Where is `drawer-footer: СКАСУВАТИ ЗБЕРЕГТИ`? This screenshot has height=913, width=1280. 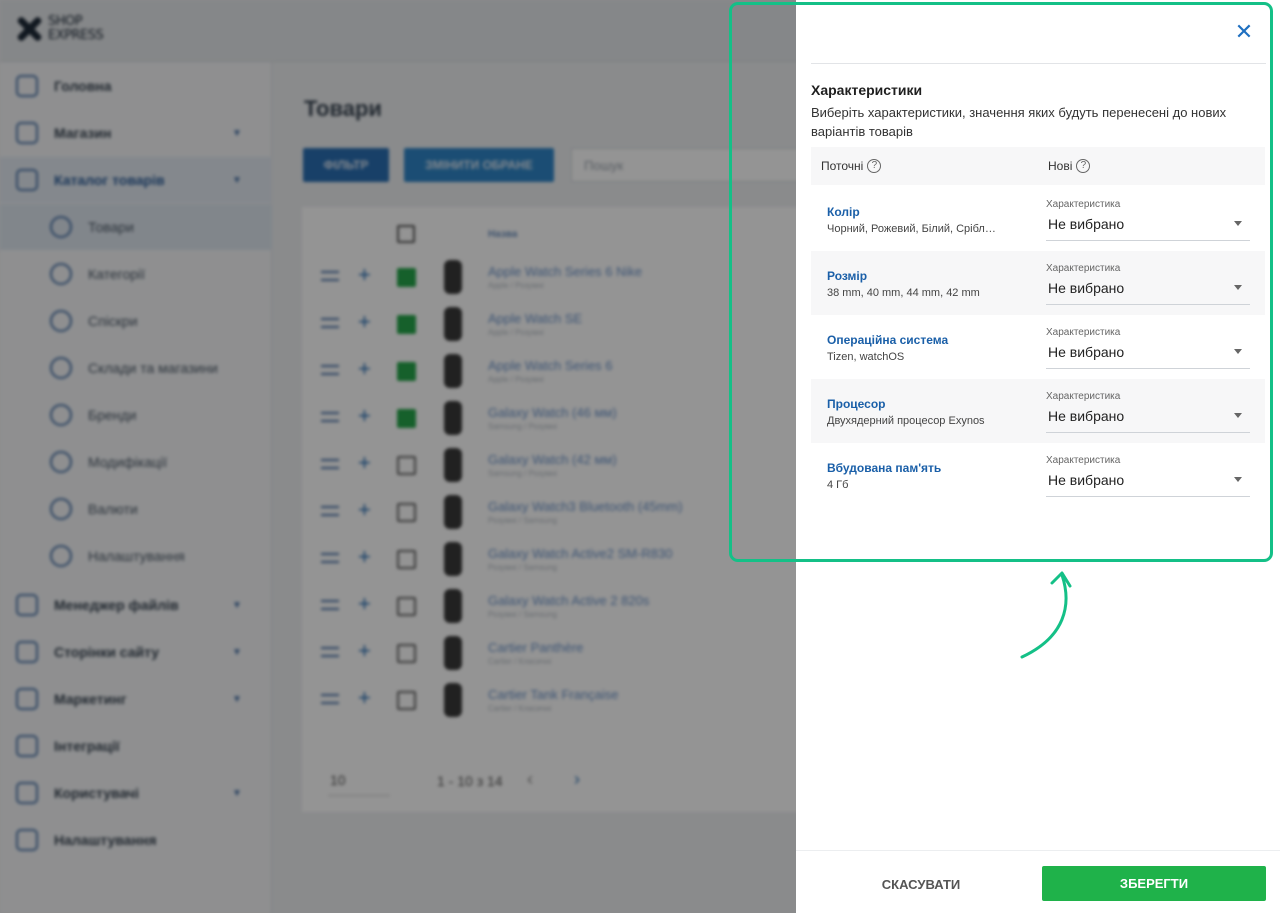
drawer-footer: СКАСУВАТИ ЗБЕРЕГТИ is located at coordinates (1038, 881).